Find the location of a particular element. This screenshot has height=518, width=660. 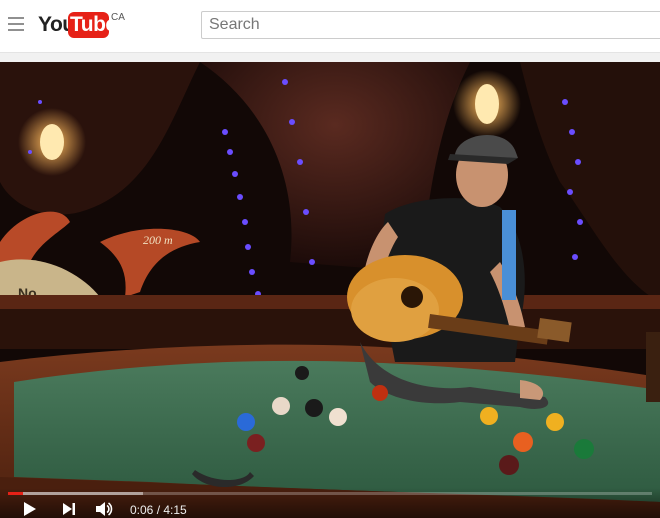

masthead: You Tube CA is located at coordinates (330, 26).